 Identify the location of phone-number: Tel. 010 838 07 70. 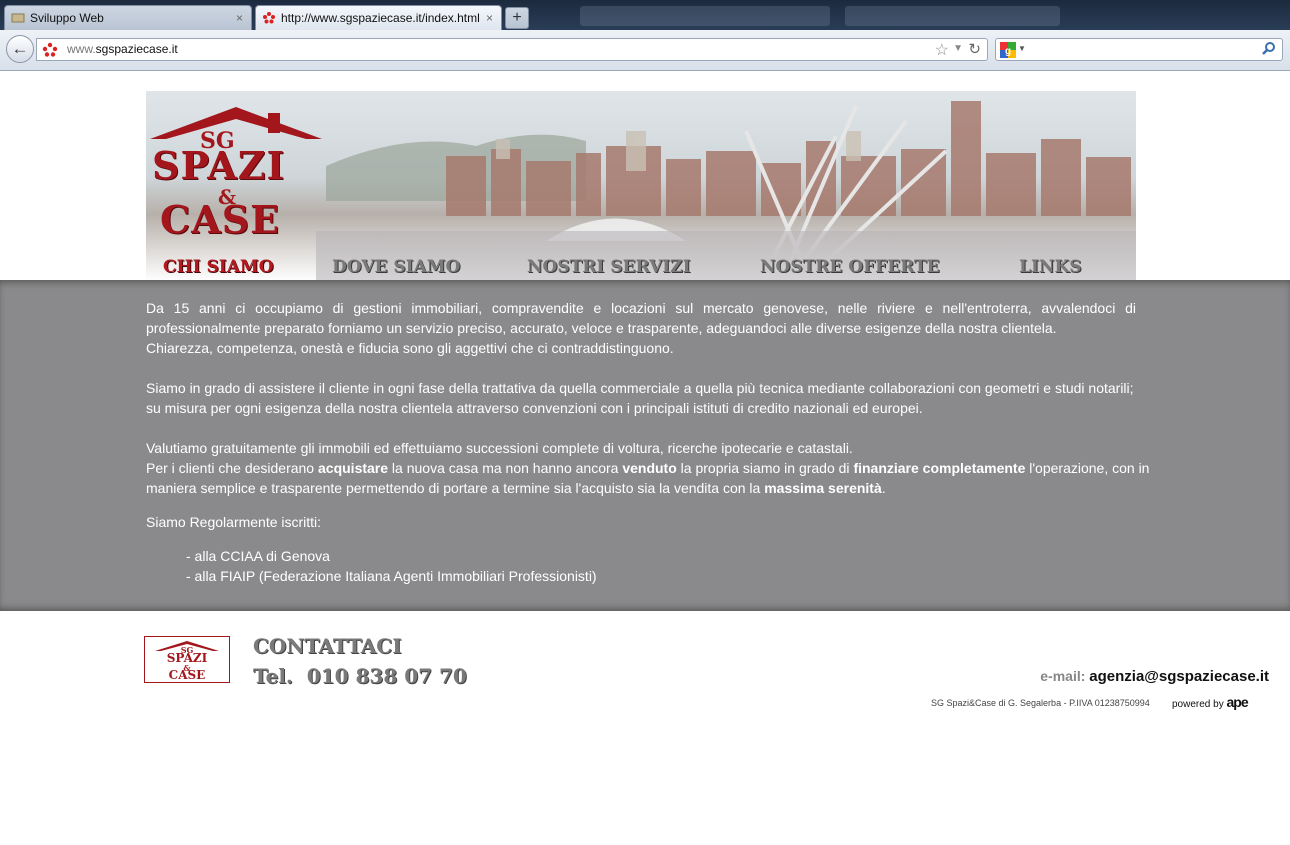
(360, 676).